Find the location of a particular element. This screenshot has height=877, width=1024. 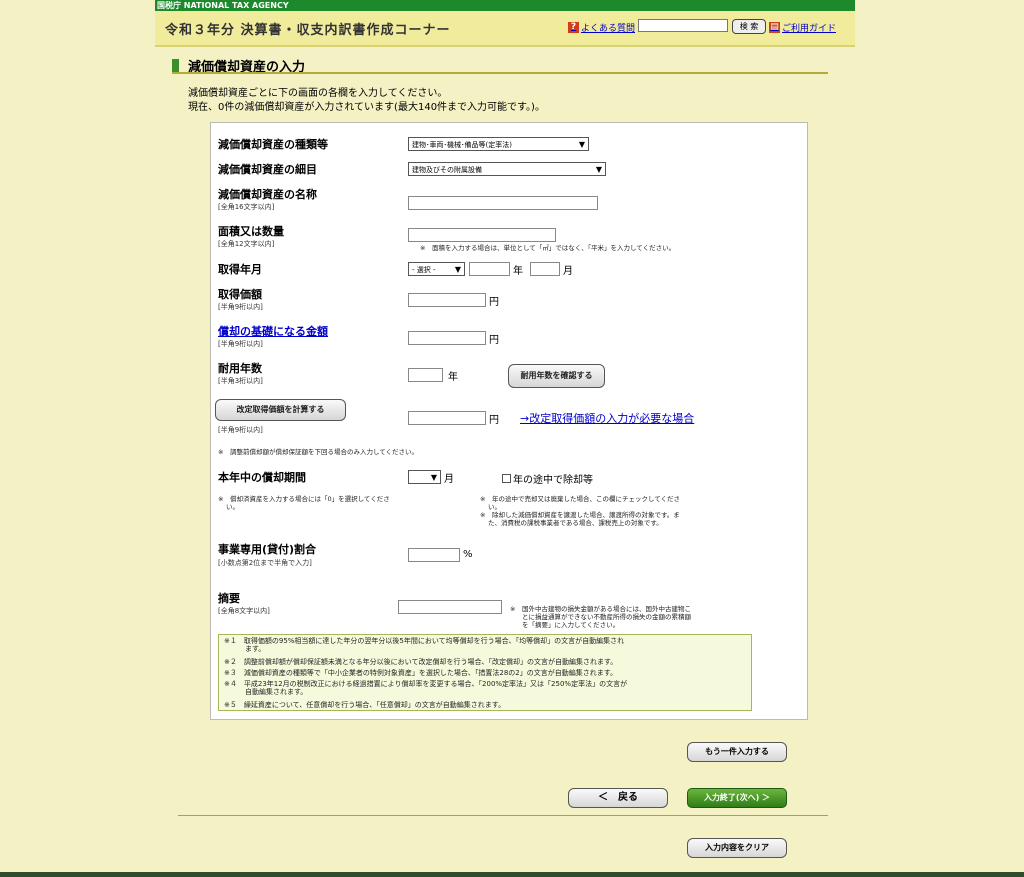

name-label: 減価償却資産の名称 is located at coordinates (267, 194).